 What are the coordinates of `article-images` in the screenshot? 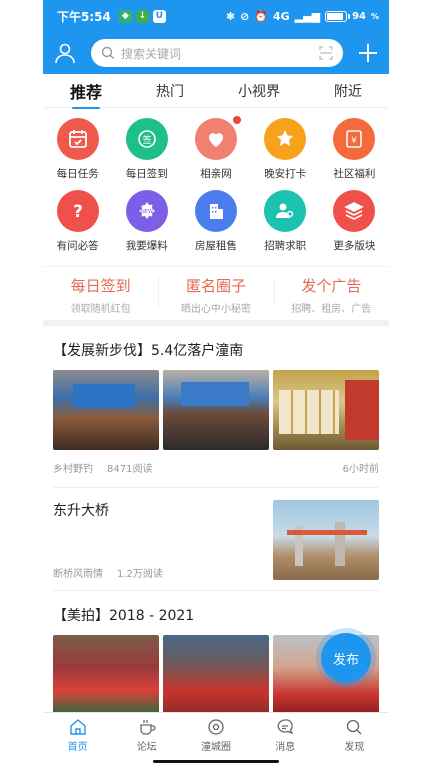 It's located at (216, 410).